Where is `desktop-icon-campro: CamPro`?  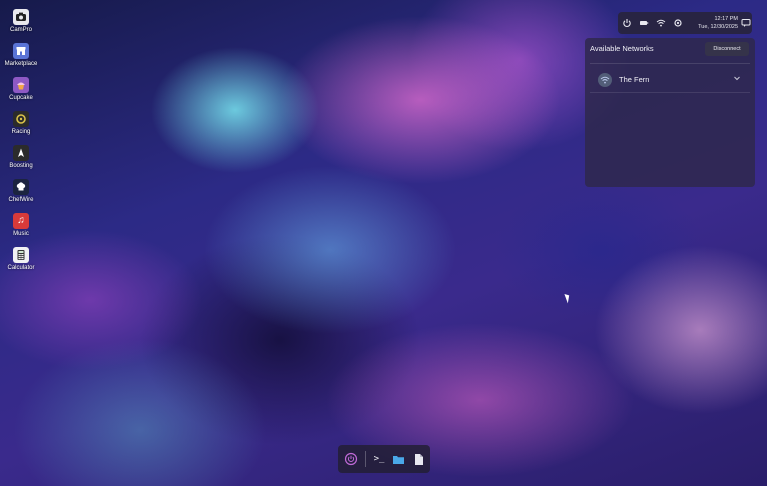
desktop-icon-campro: CamPro is located at coordinates (21, 25).